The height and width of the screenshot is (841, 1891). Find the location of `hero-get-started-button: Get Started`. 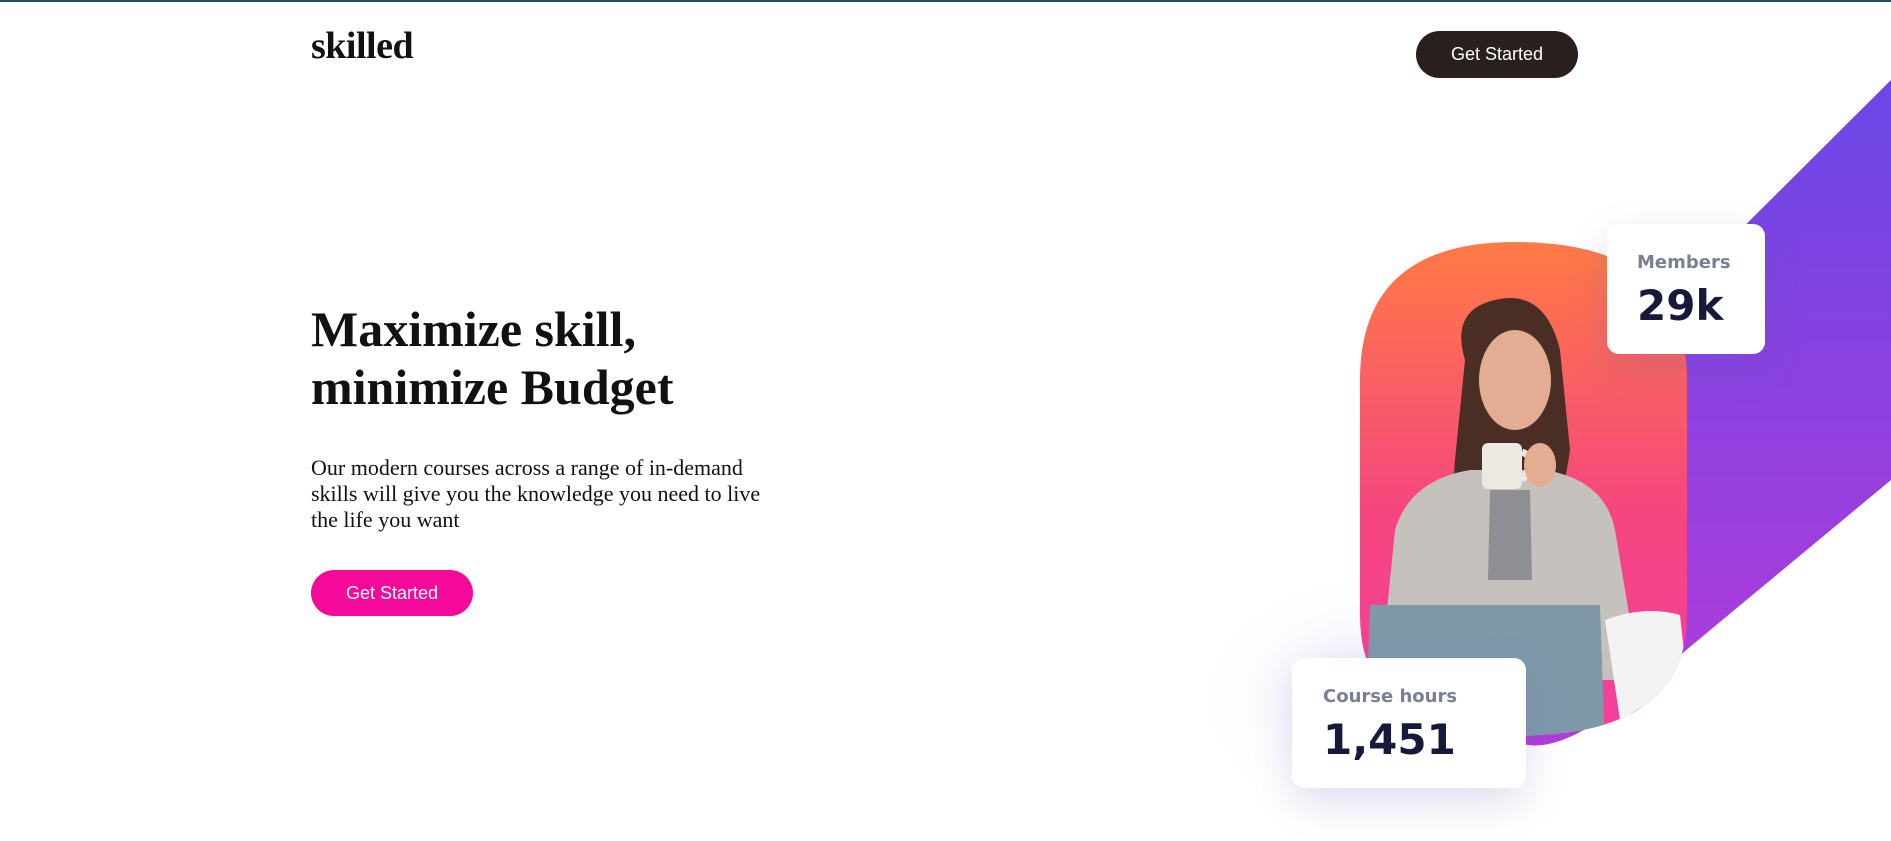

hero-get-started-button: Get Started is located at coordinates (392, 593).